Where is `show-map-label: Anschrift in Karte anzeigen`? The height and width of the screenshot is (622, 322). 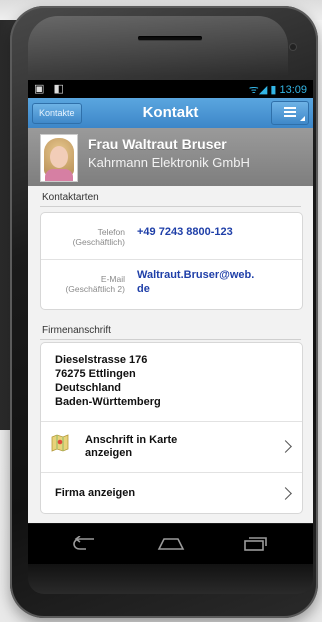
show-map-label: Anschrift in Karte anzeigen is located at coordinates (131, 446).